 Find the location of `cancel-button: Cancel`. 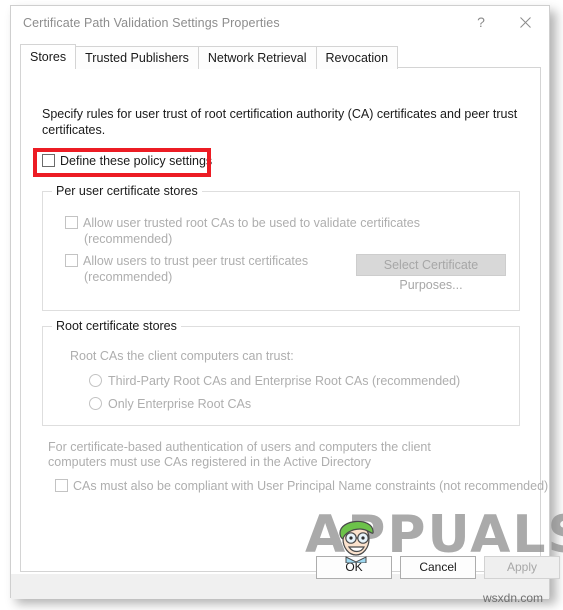

cancel-button: Cancel is located at coordinates (438, 567).